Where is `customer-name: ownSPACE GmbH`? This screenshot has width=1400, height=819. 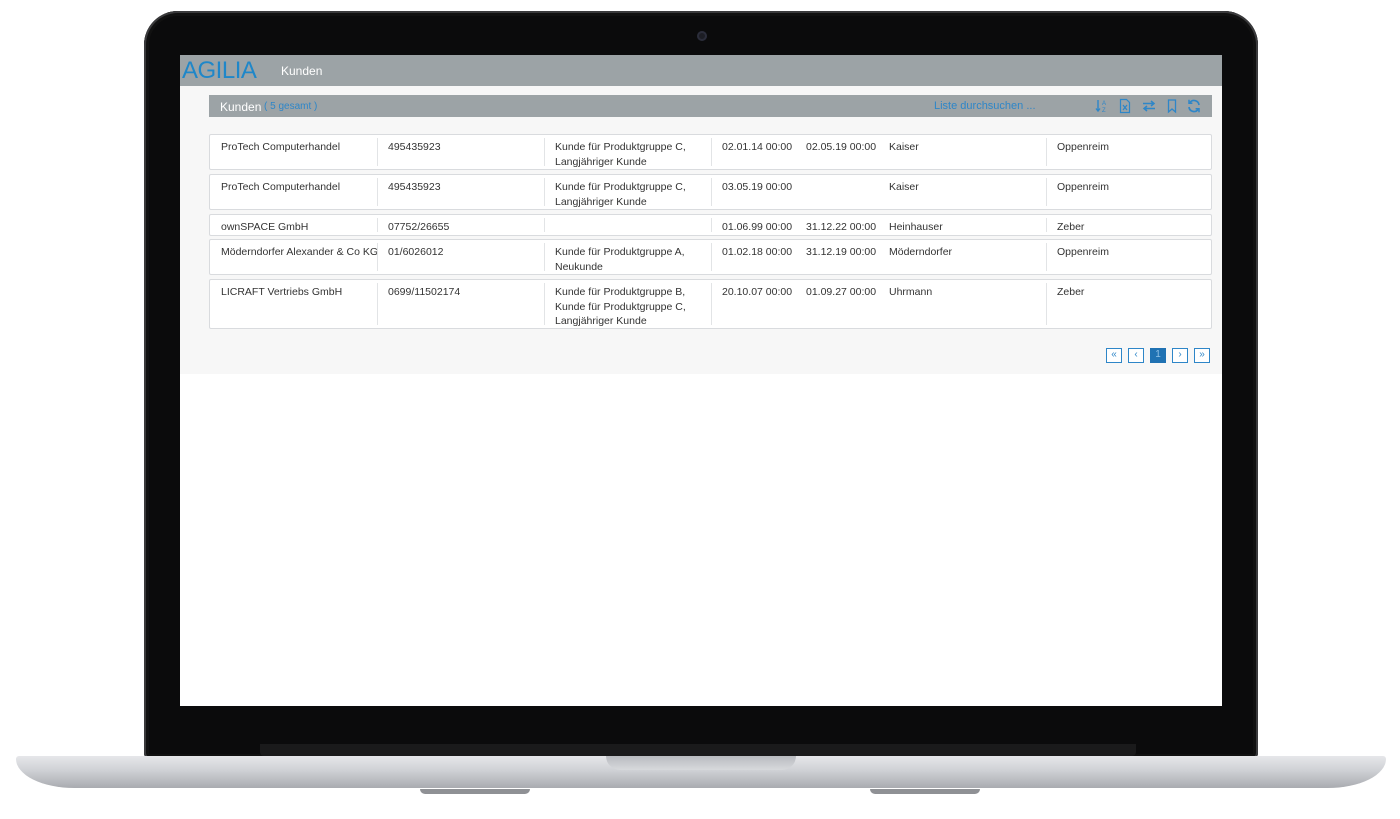 customer-name: ownSPACE GmbH is located at coordinates (265, 227).